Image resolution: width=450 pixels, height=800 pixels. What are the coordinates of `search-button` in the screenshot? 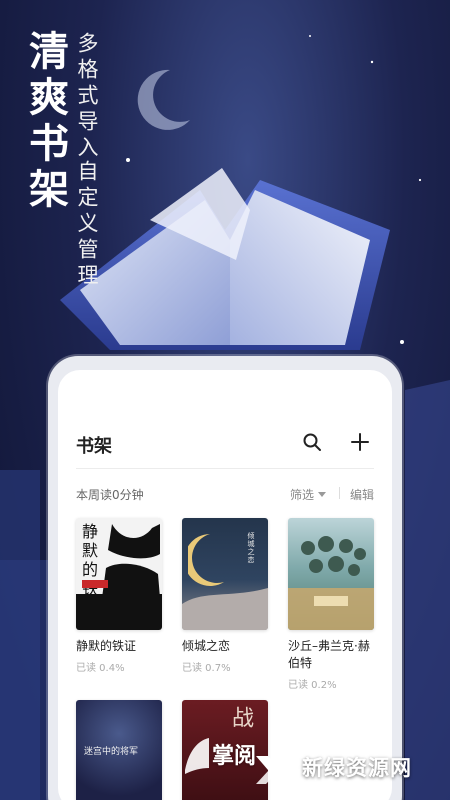 It's located at (312, 442).